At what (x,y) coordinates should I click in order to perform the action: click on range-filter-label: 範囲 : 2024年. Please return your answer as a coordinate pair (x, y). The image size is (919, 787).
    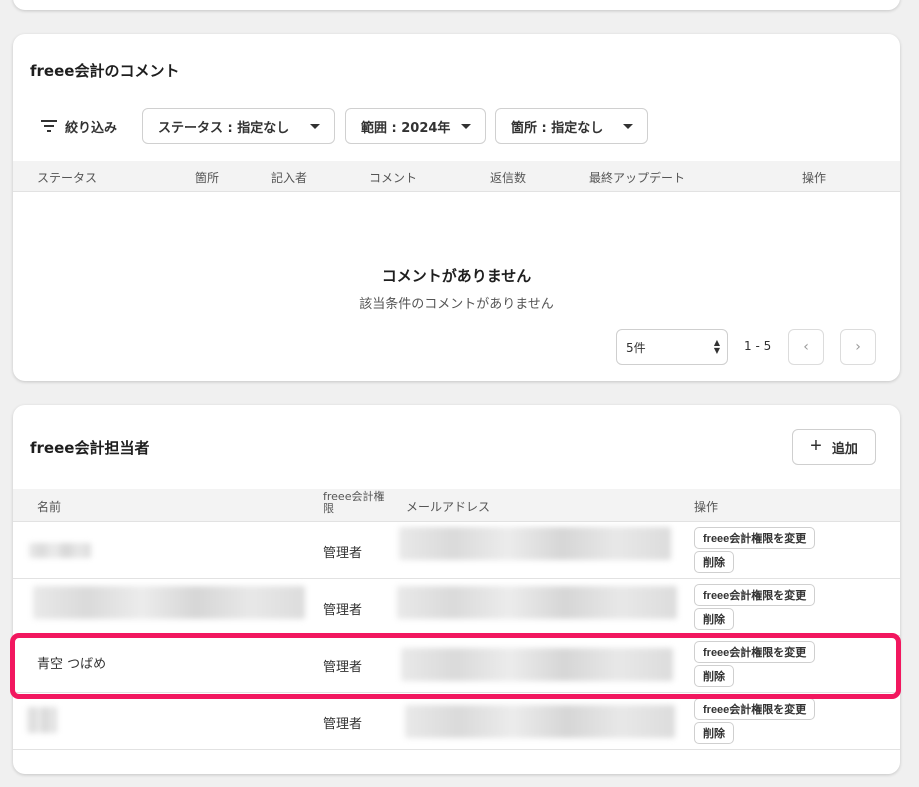
    Looking at the image, I should click on (406, 128).